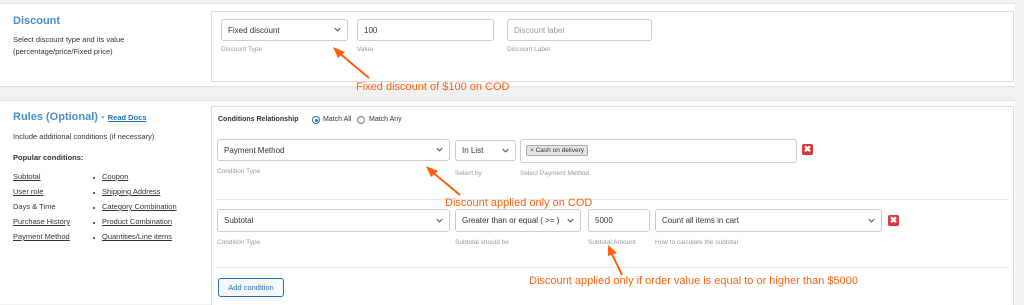  What do you see at coordinates (239, 171) in the screenshot?
I see `condition1-type-caption: Condition Type` at bounding box center [239, 171].